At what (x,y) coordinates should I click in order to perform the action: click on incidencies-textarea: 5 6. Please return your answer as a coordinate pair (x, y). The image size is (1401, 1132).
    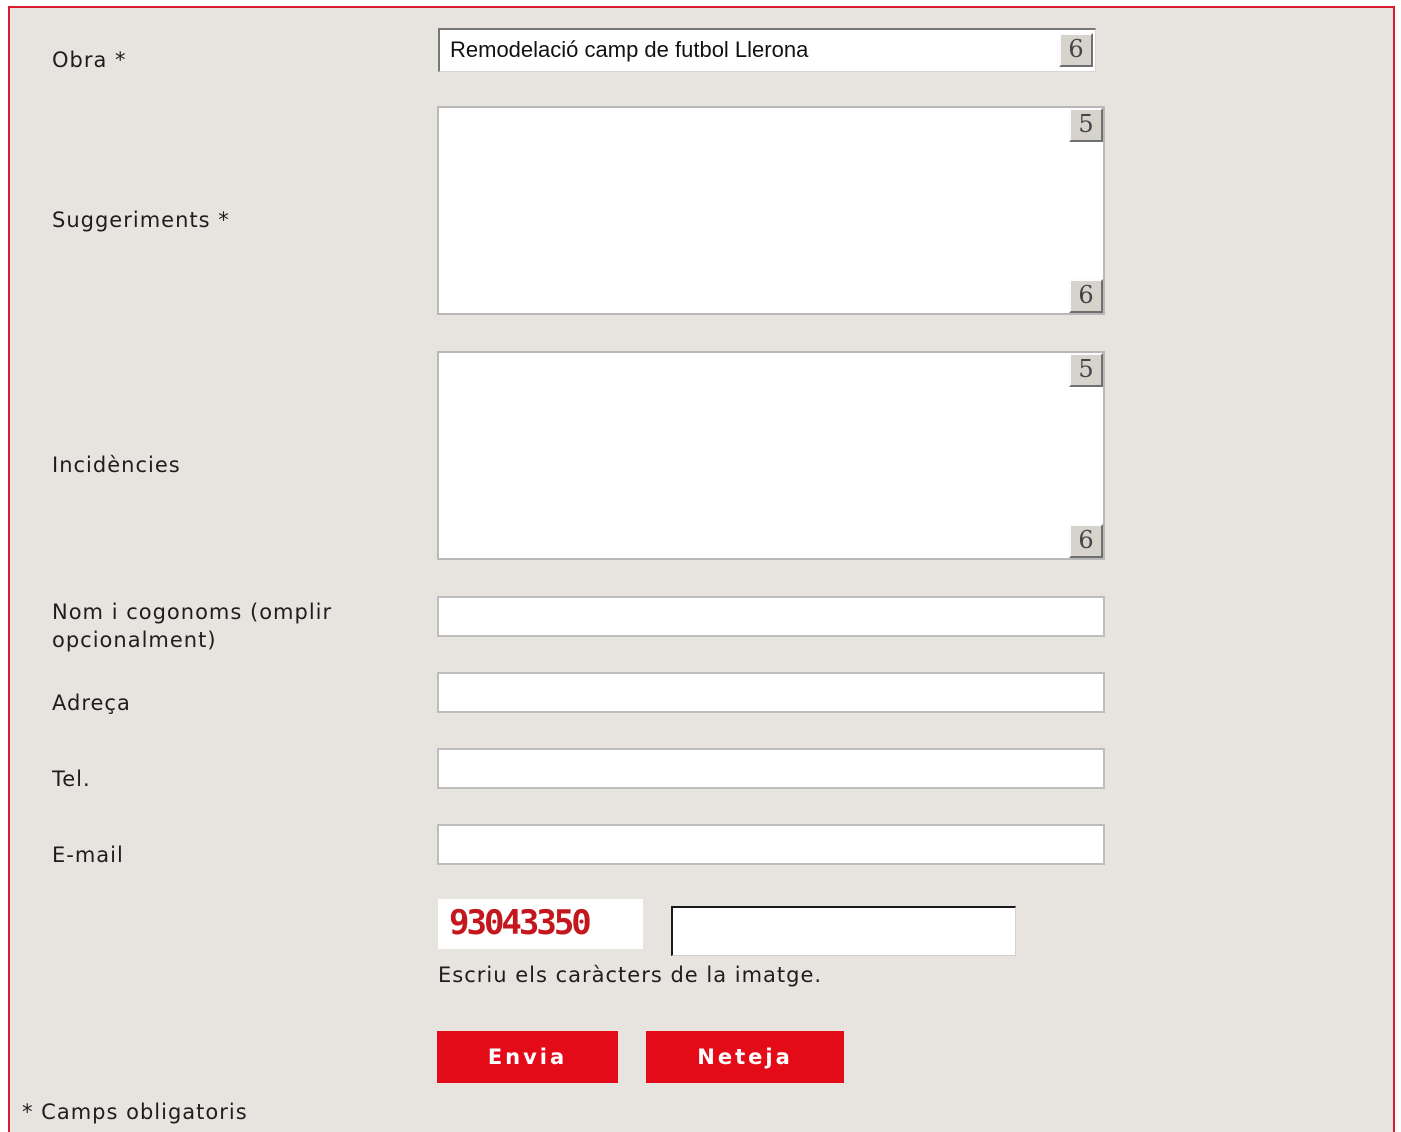
    Looking at the image, I should click on (771, 455).